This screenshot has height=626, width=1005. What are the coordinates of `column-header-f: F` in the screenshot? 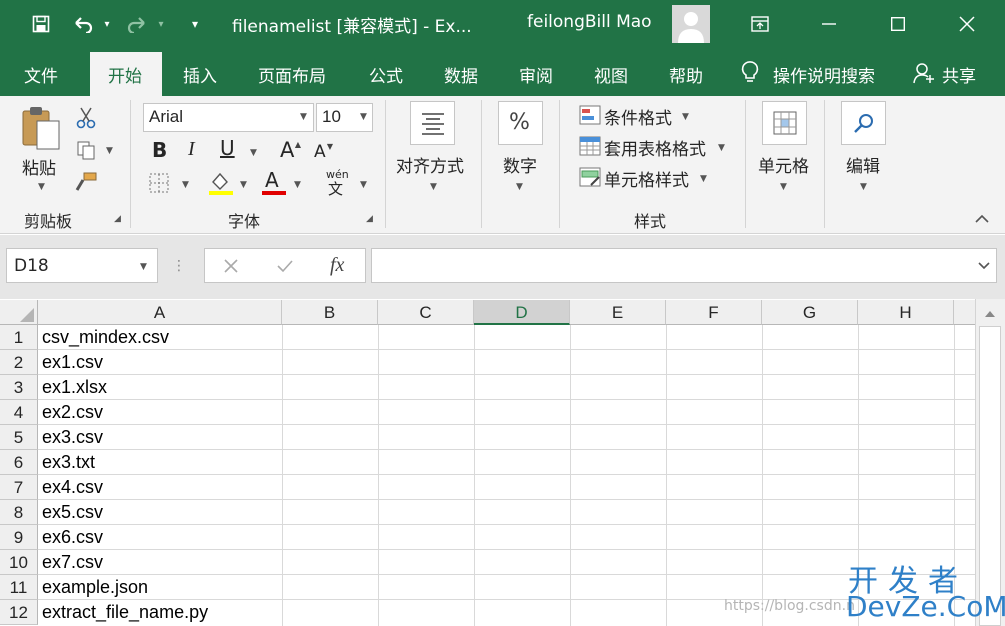 It's located at (714, 312).